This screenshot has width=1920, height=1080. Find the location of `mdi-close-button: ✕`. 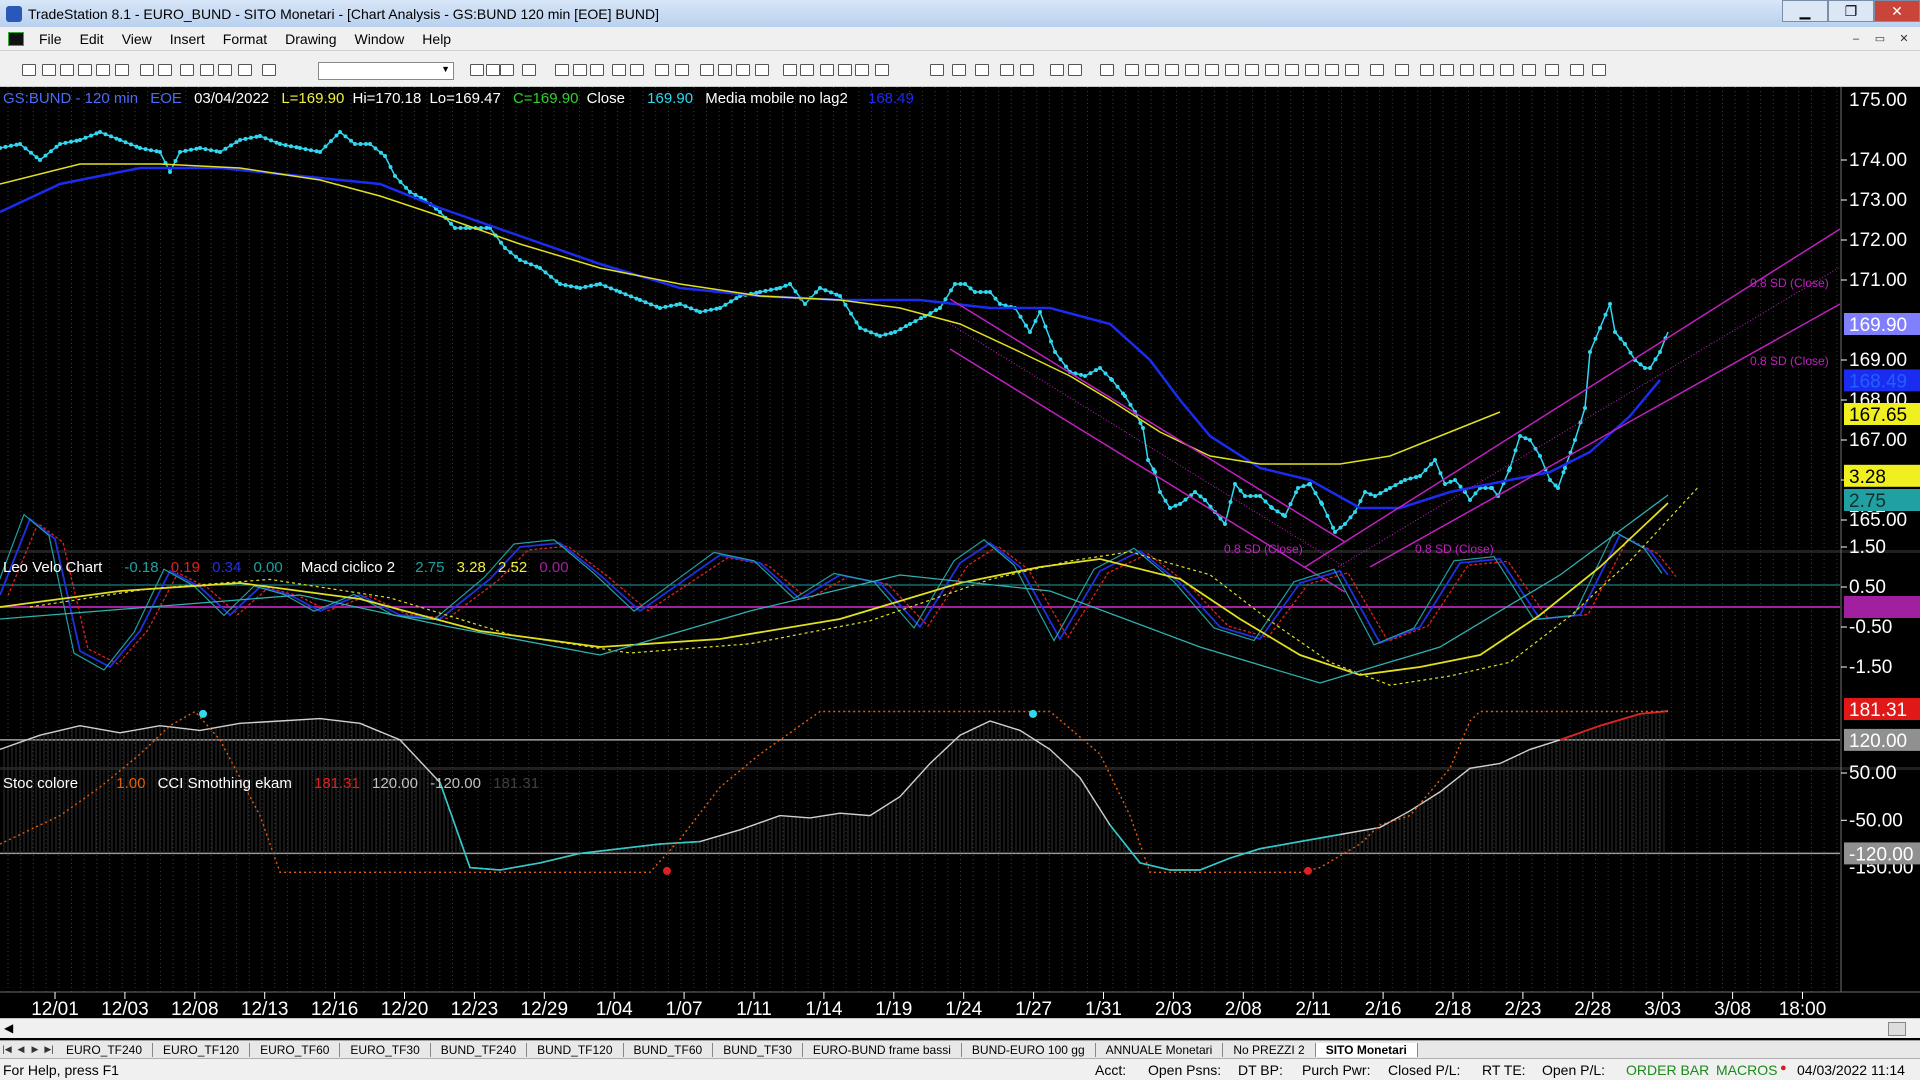

mdi-close-button: ✕ is located at coordinates (1904, 38).